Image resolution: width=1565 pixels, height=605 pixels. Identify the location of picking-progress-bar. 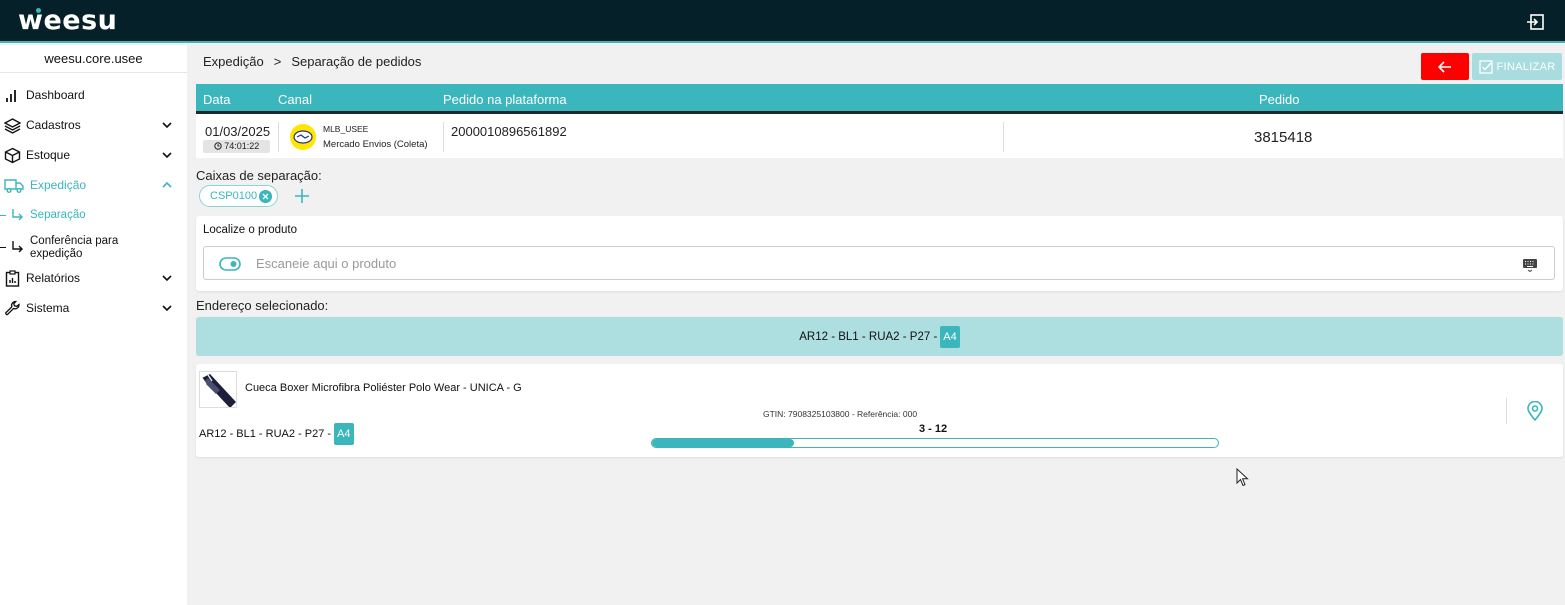
(935, 443).